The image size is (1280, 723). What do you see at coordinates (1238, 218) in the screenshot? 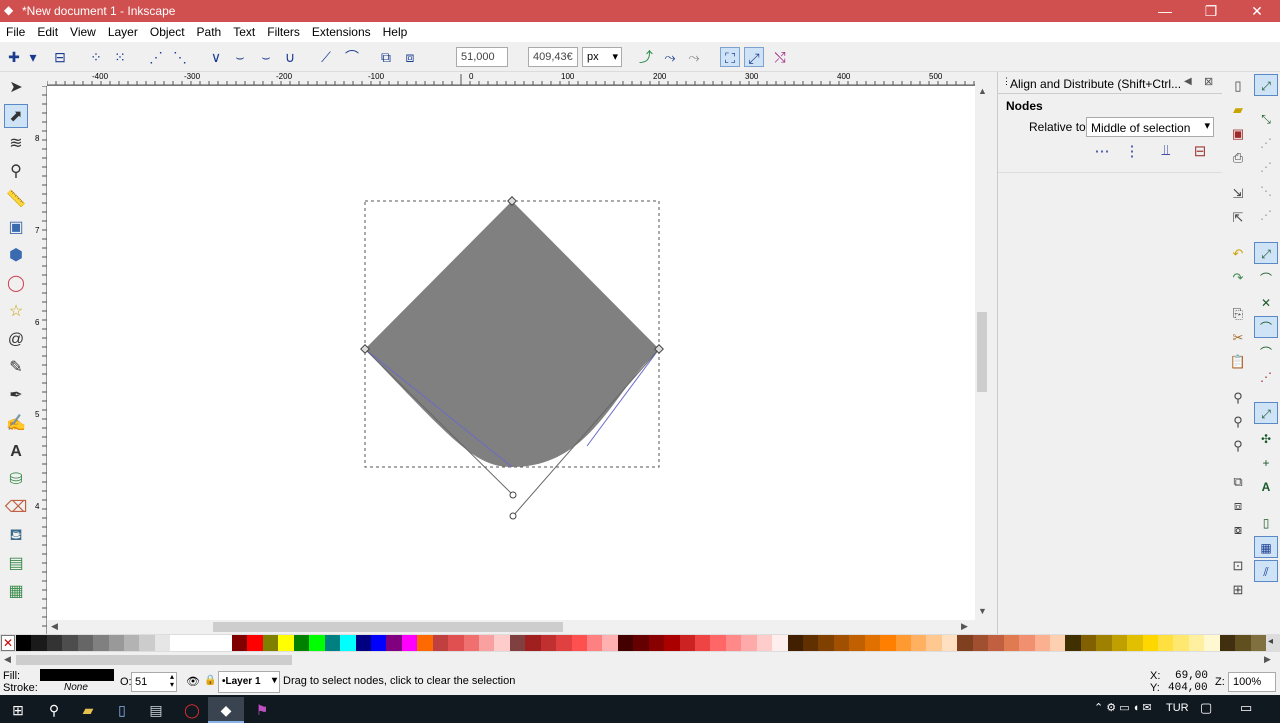
I see `export-icon: ⇱` at bounding box center [1238, 218].